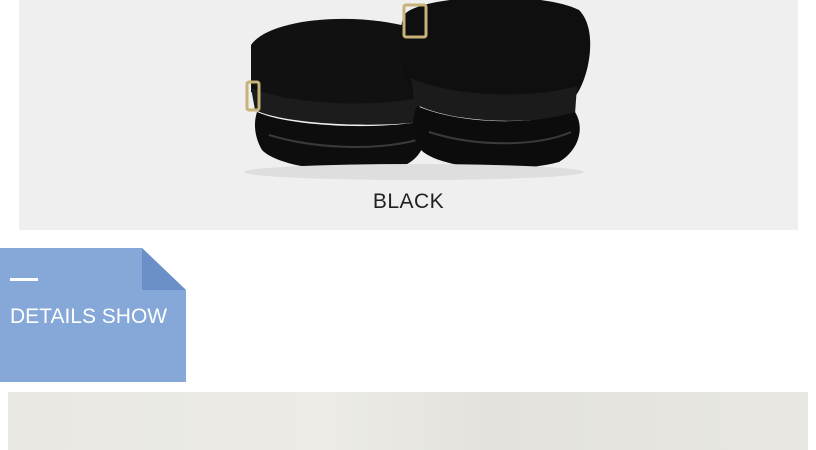 Image resolution: width=816 pixels, height=450 pixels. Describe the element at coordinates (24, 279) in the screenshot. I see `banner-dash` at that location.